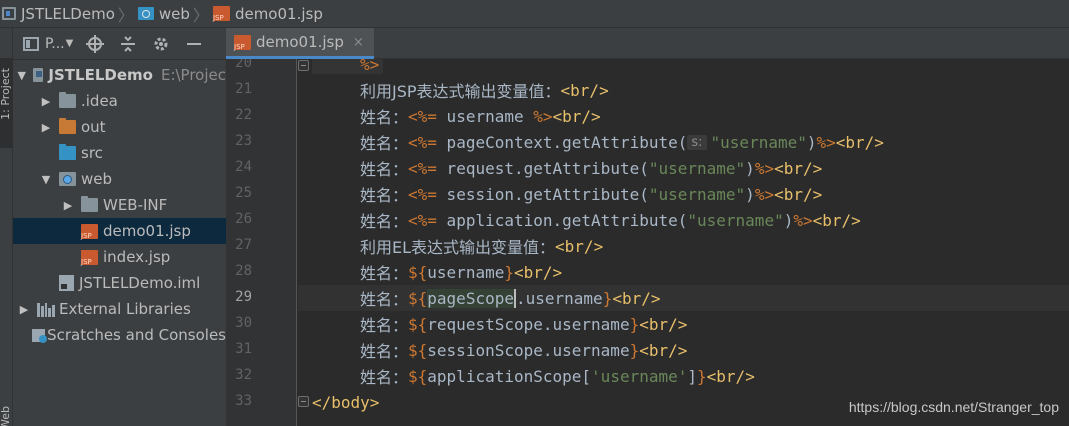 The width and height of the screenshot is (1069, 426). I want to click on line-number: 31, so click(243, 349).